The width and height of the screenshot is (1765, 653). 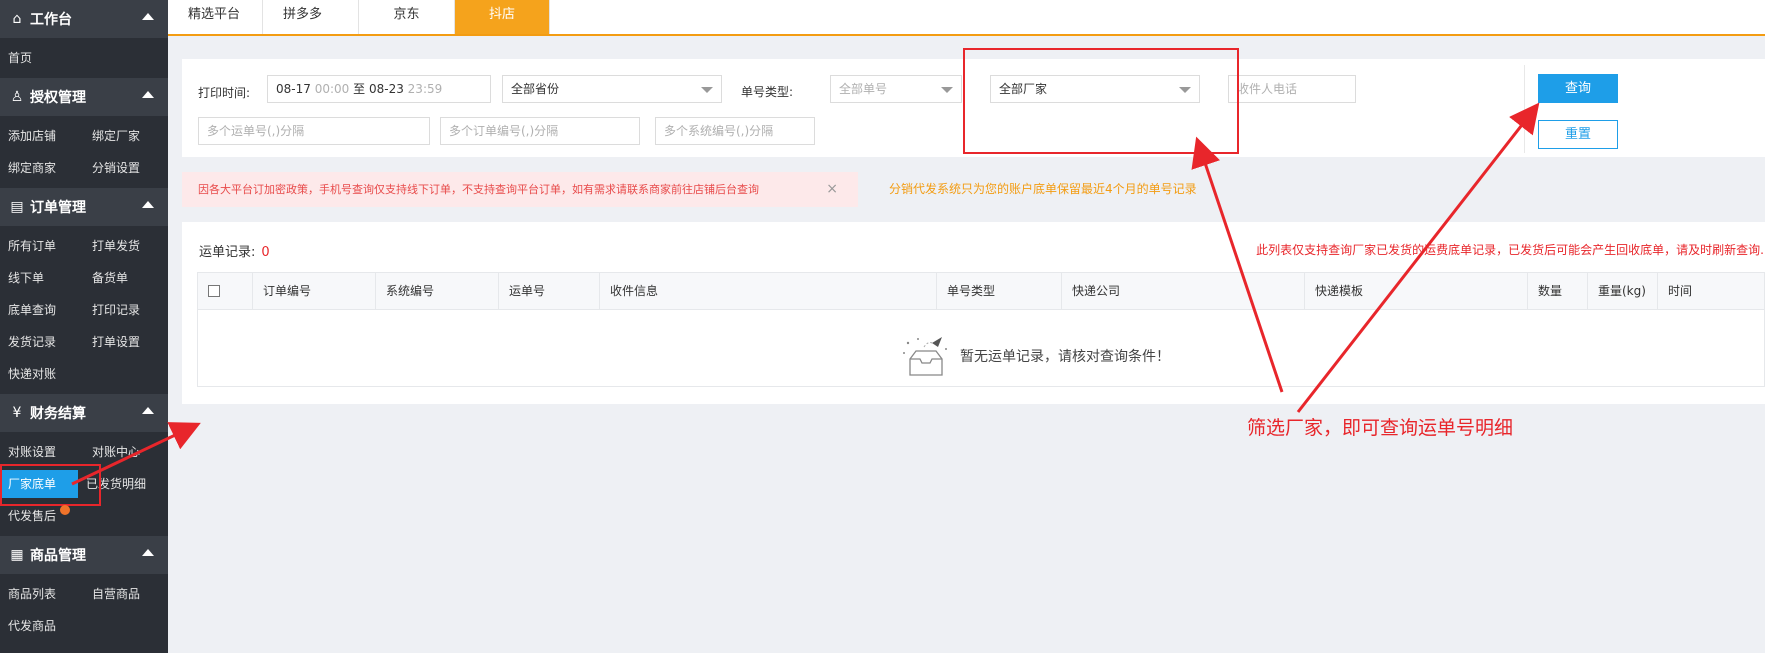 What do you see at coordinates (42, 310) in the screenshot?
I see `sidebar-item-receipt-query: 底单查询` at bounding box center [42, 310].